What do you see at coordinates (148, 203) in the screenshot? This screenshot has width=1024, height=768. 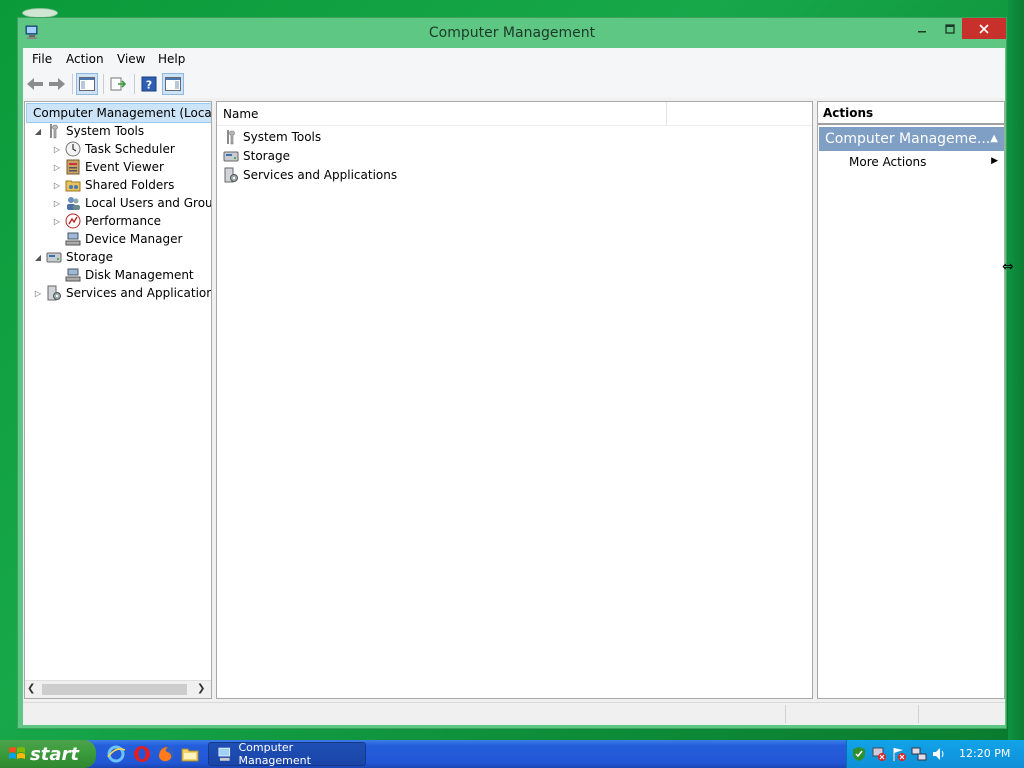 I see `tree-node-label: Local Users and Groups` at bounding box center [148, 203].